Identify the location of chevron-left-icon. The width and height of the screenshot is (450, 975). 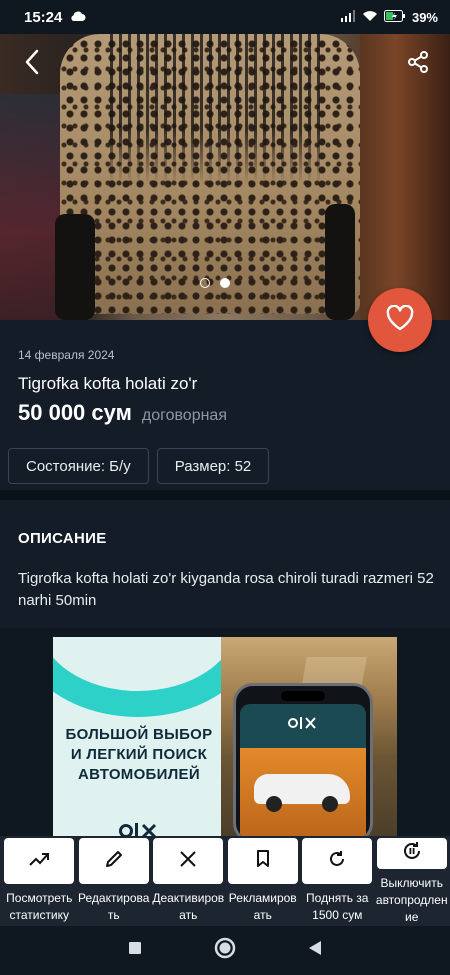
(32, 64).